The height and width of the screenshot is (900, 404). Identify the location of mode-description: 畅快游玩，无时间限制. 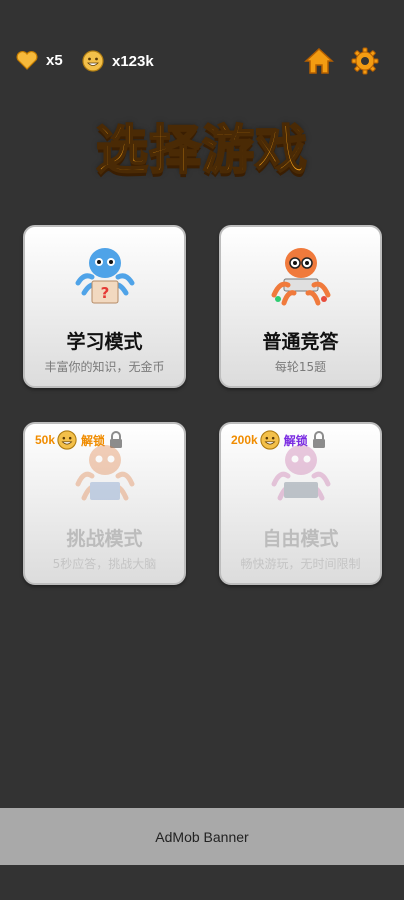
(300, 564).